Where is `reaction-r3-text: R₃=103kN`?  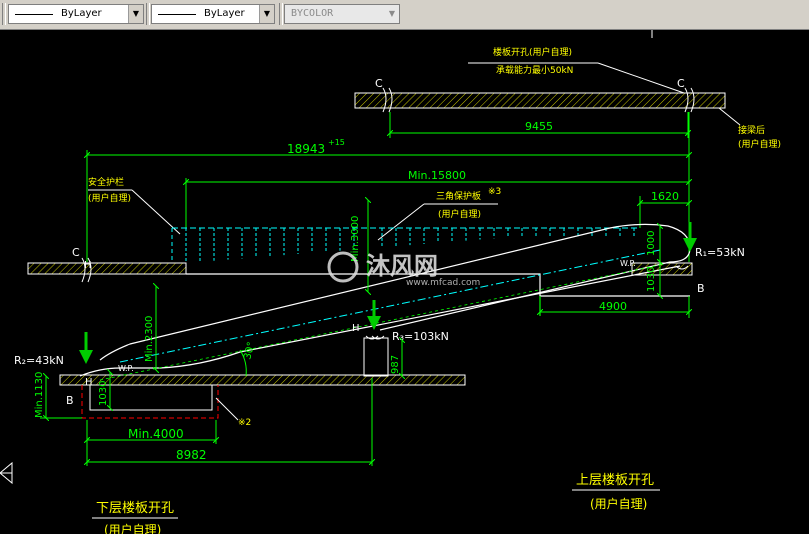
reaction-r3-text: R₃=103kN is located at coordinates (420, 336).